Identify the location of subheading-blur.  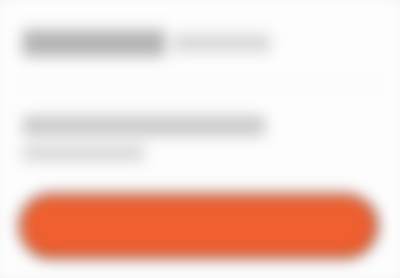
(222, 43).